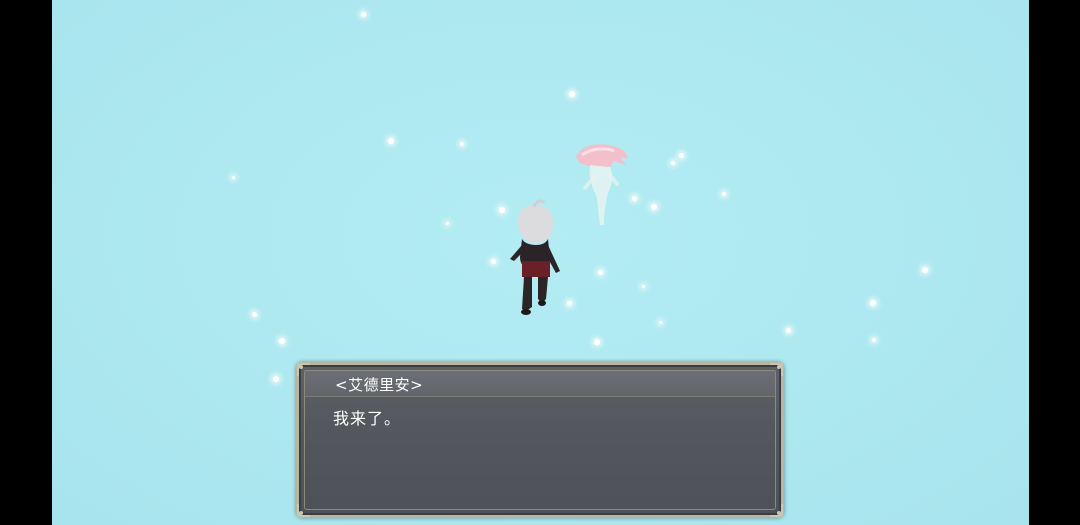  What do you see at coordinates (379, 385) in the screenshot?
I see `speaker-name: <艾德里安>` at bounding box center [379, 385].